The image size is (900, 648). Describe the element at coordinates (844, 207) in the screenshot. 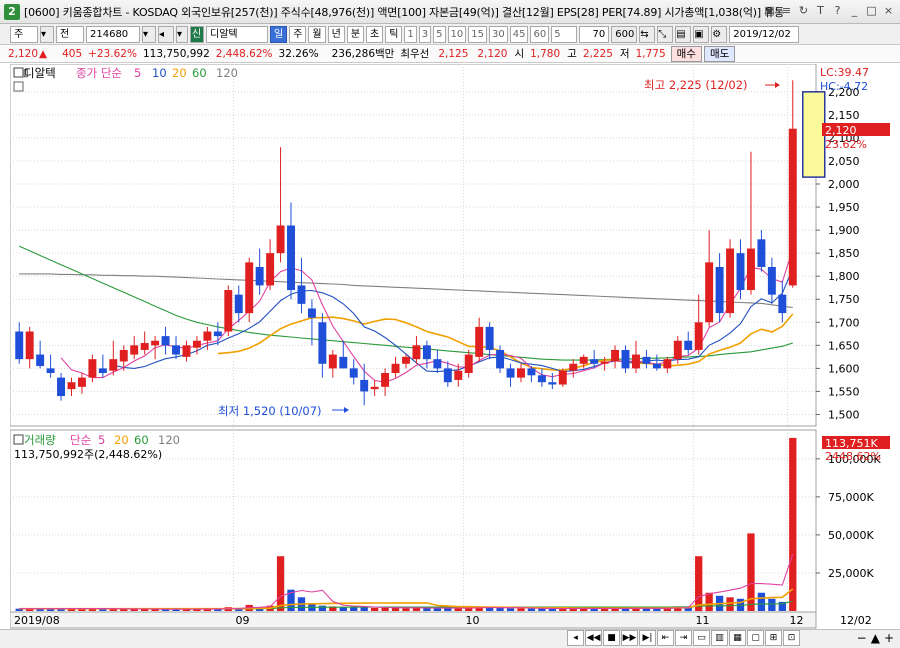

I see `price-tick-label: 1,950` at that location.